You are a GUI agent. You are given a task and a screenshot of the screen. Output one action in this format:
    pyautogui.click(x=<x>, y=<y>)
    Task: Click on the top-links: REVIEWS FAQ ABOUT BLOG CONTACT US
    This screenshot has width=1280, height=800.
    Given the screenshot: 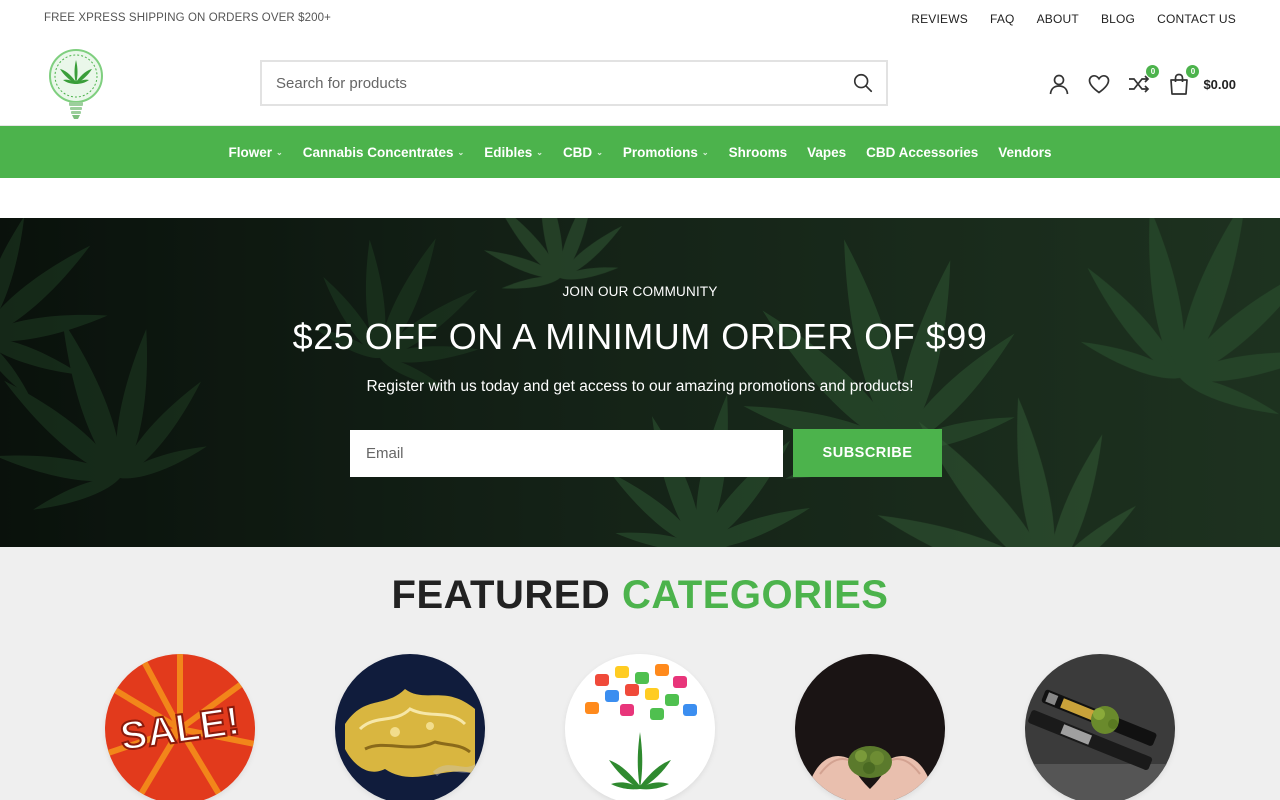 What is the action you would take?
    pyautogui.click(x=1073, y=19)
    